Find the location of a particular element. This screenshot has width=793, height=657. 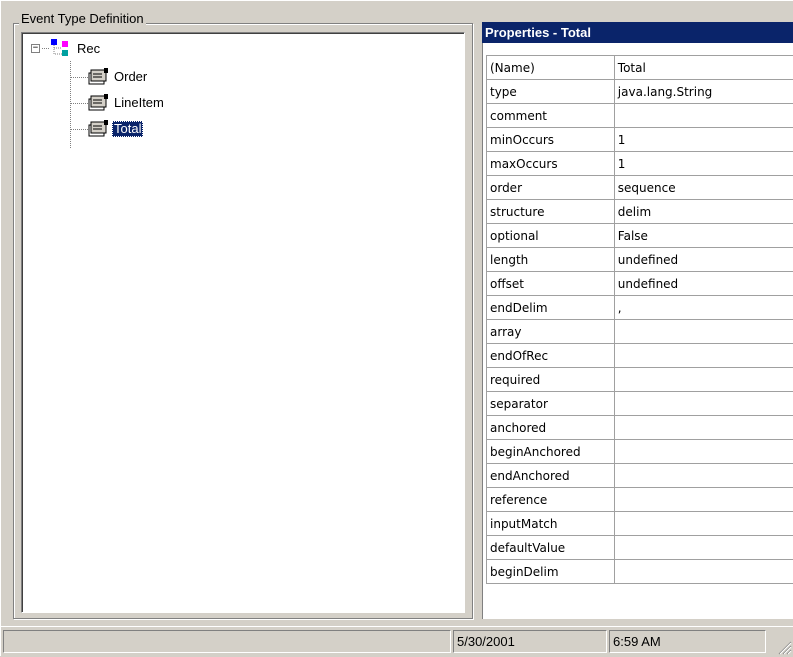

property-row: endAnchored is located at coordinates (640, 476).